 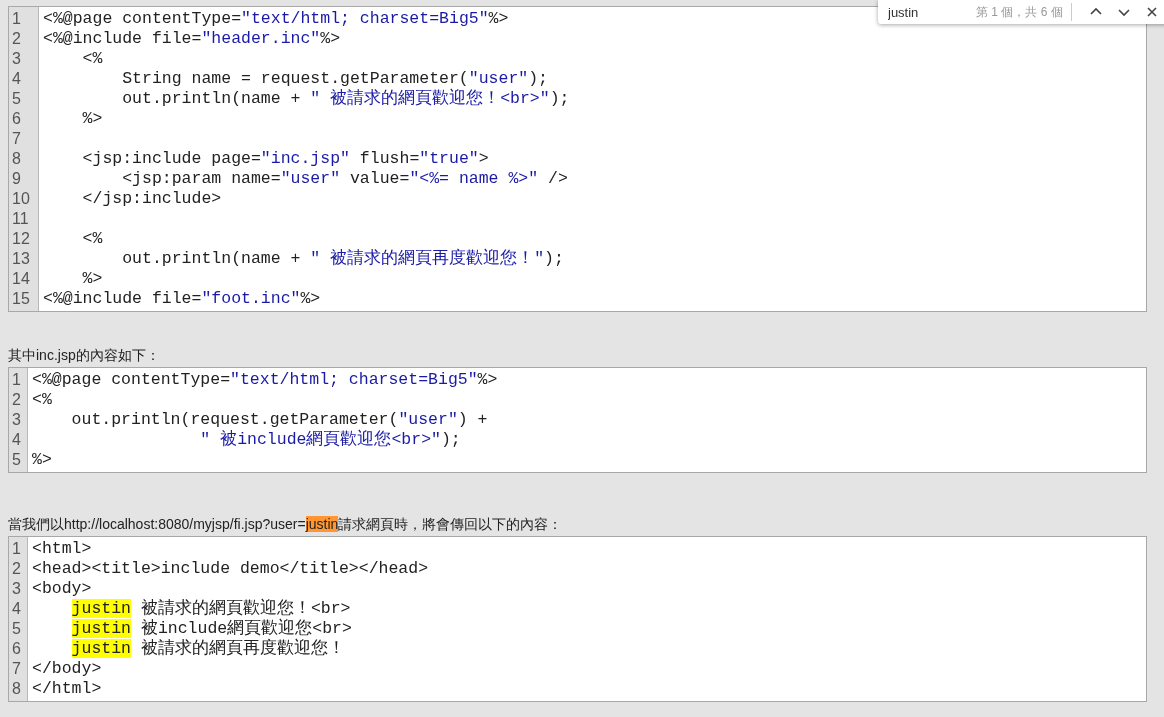 What do you see at coordinates (342, 259) in the screenshot?
I see `code-line: out.println(name + " 被請求的網頁再度歡迎您！");` at bounding box center [342, 259].